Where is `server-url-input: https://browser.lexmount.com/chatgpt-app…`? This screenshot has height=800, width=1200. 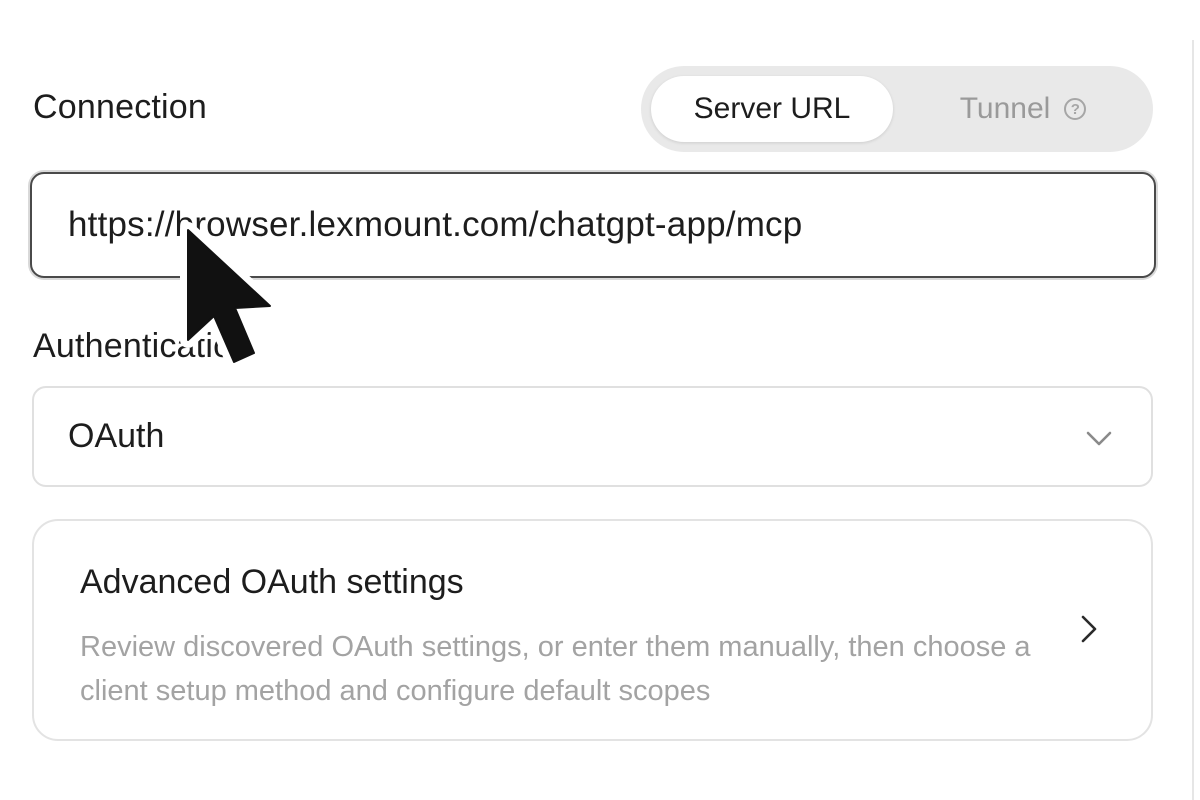
server-url-input: https://browser.lexmount.com/chatgpt-app… is located at coordinates (593, 225).